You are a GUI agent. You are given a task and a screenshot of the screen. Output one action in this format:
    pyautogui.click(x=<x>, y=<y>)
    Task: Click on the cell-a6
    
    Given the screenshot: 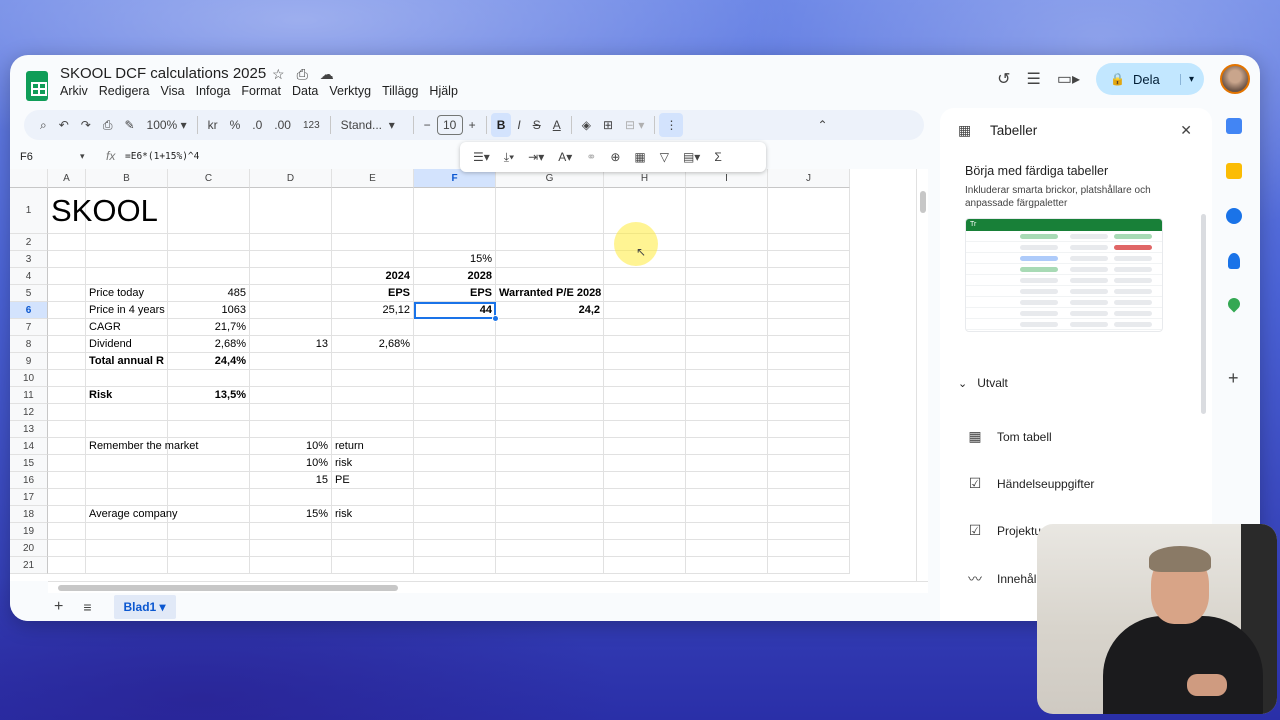 What is the action you would take?
    pyautogui.click(x=67, y=310)
    